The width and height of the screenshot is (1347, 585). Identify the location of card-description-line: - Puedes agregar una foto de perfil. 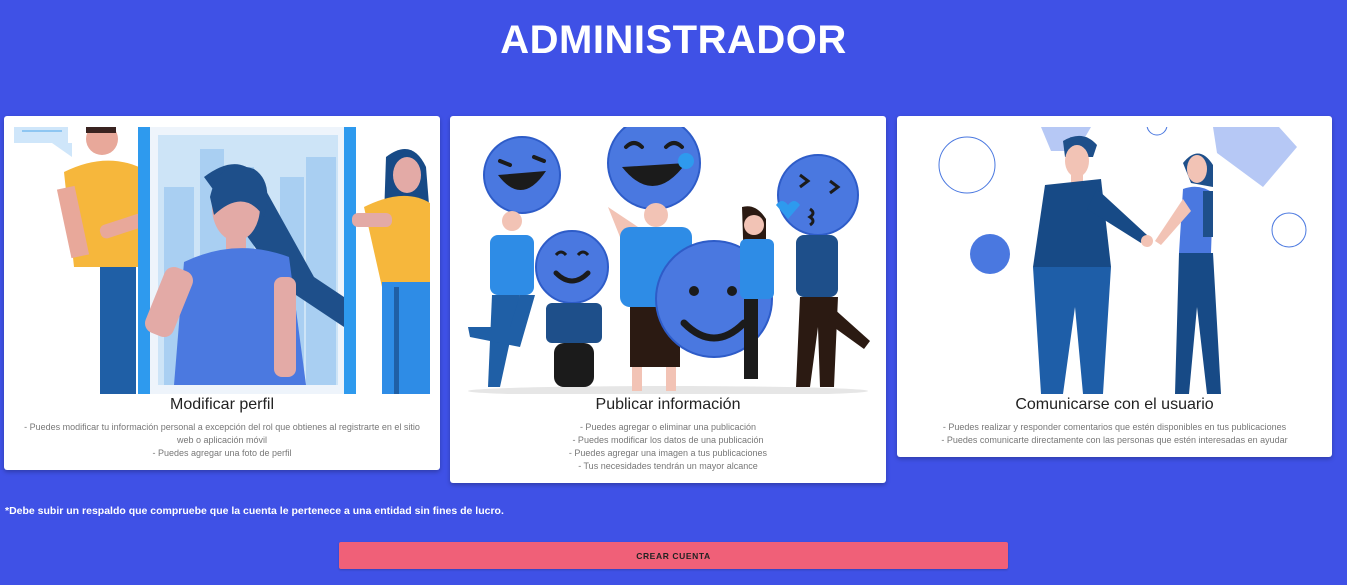
(222, 453).